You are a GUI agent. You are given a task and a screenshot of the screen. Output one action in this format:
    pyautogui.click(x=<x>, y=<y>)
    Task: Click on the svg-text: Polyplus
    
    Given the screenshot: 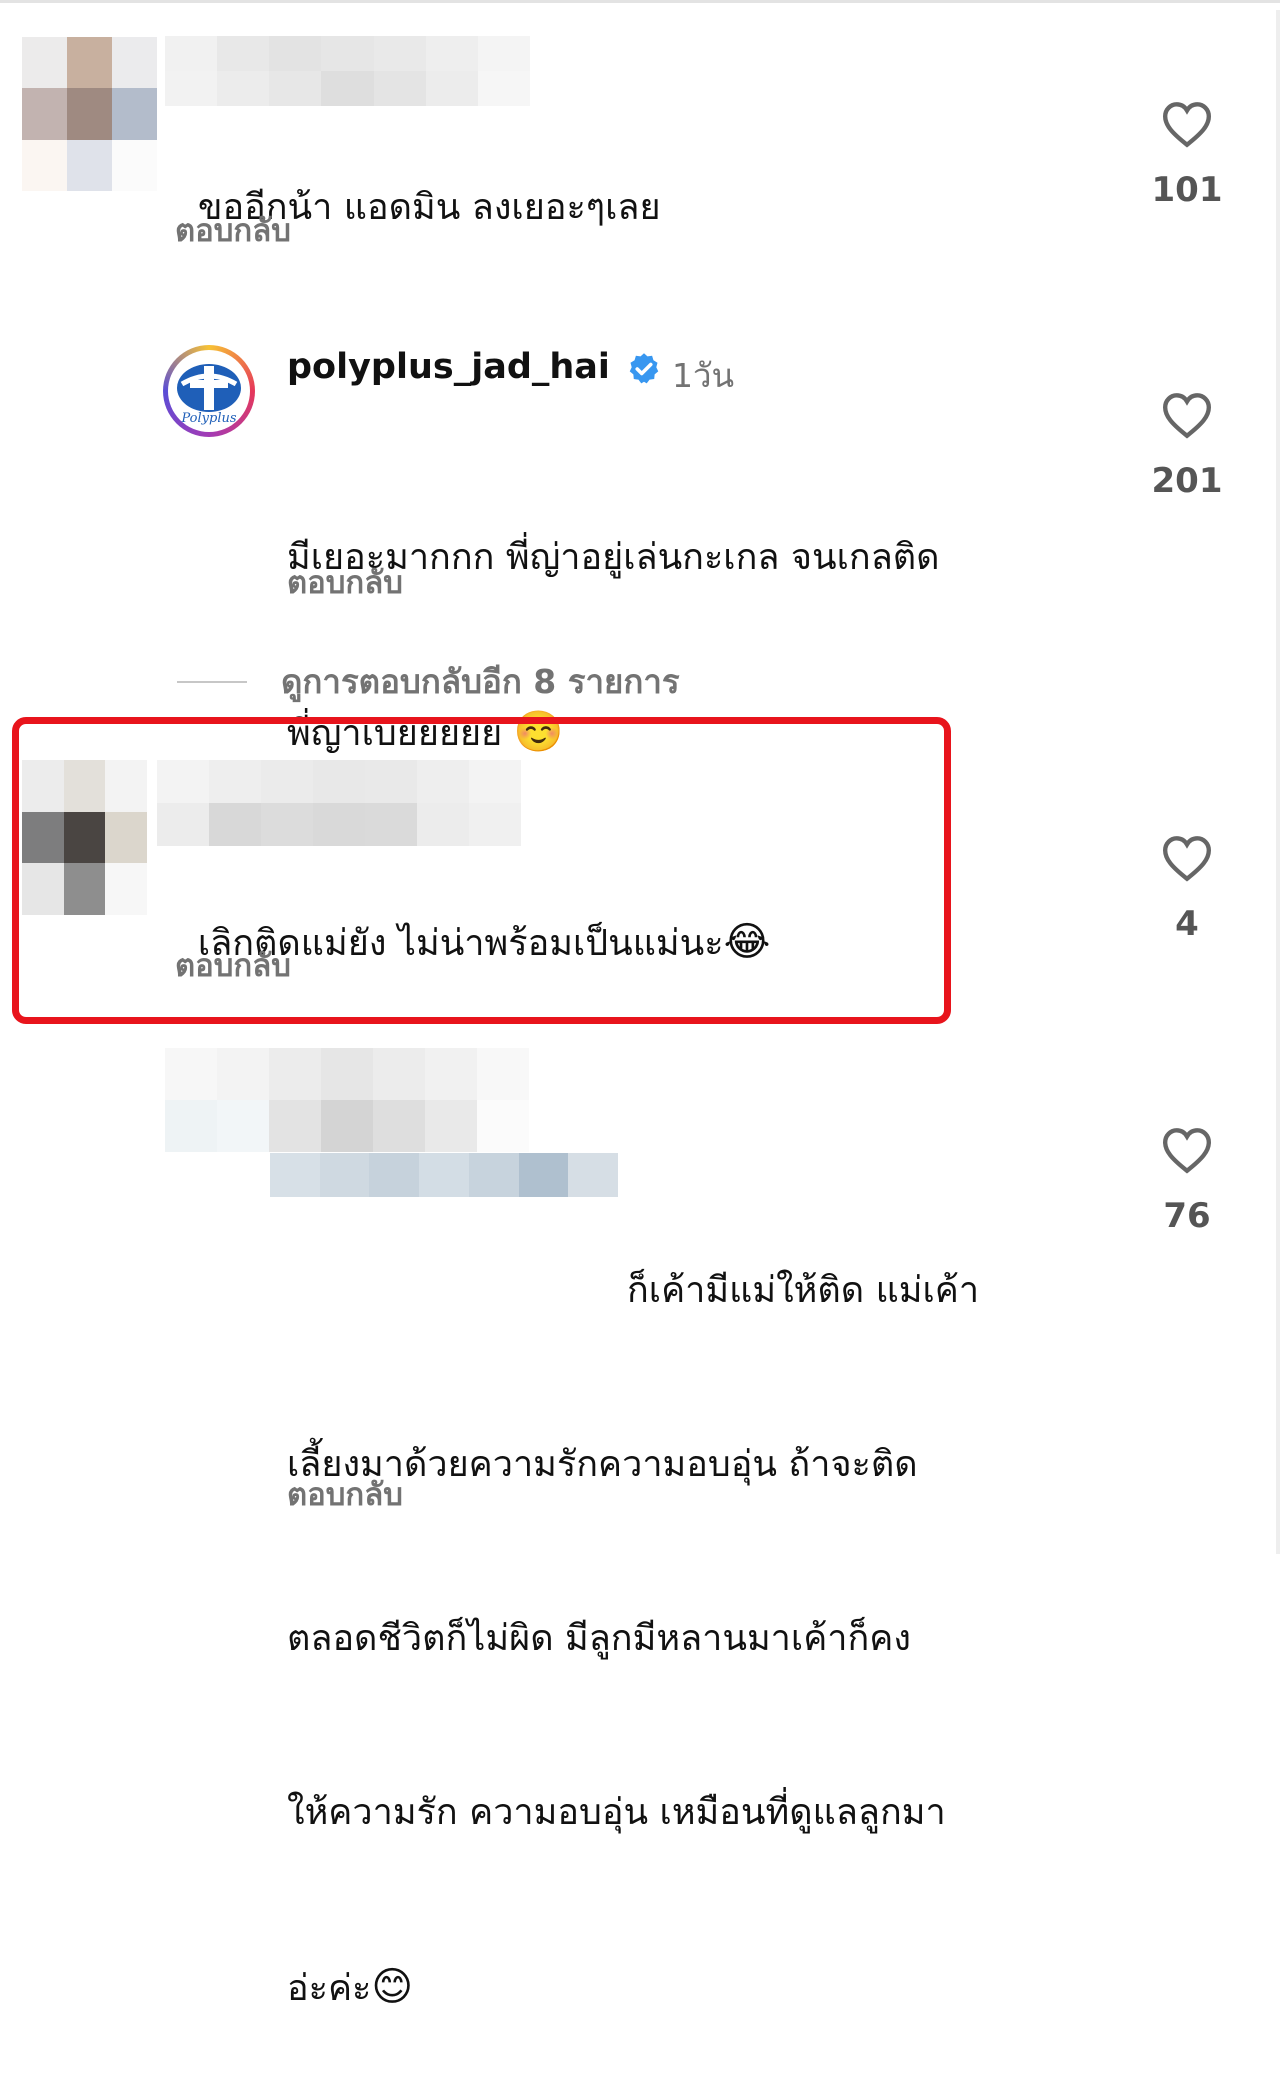 What is the action you would take?
    pyautogui.click(x=208, y=418)
    